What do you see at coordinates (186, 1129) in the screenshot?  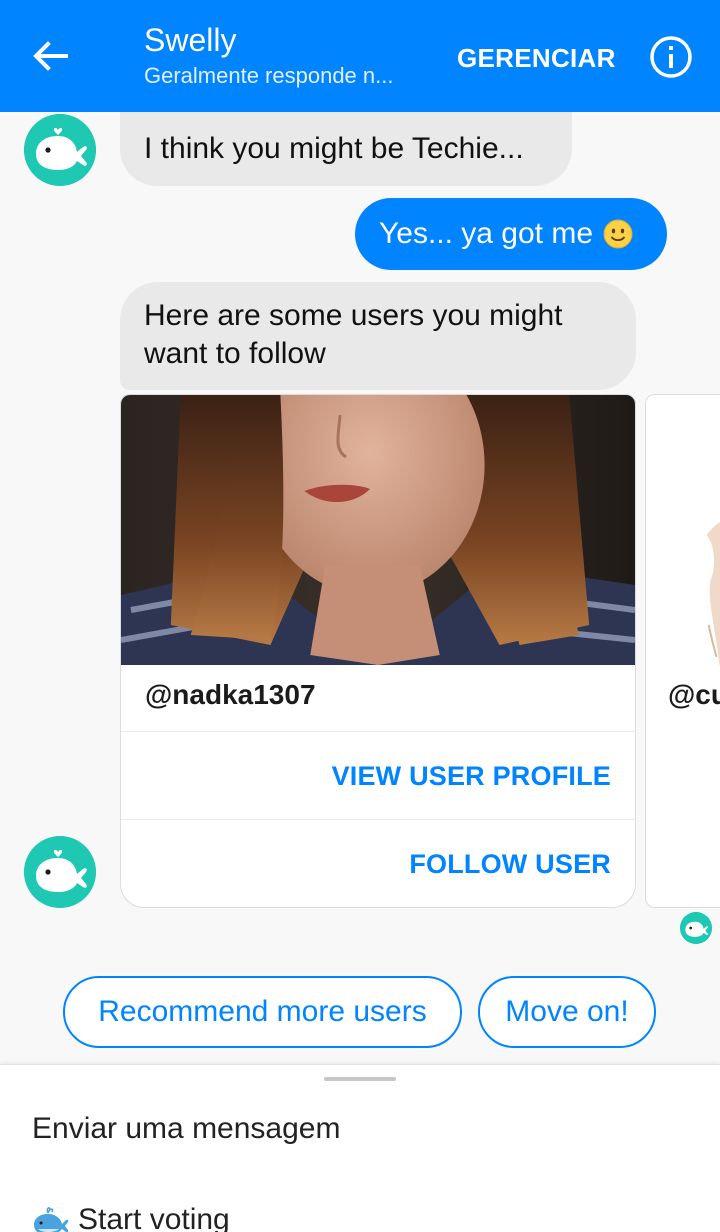 I see `message-input: Enviar uma mensagem` at bounding box center [186, 1129].